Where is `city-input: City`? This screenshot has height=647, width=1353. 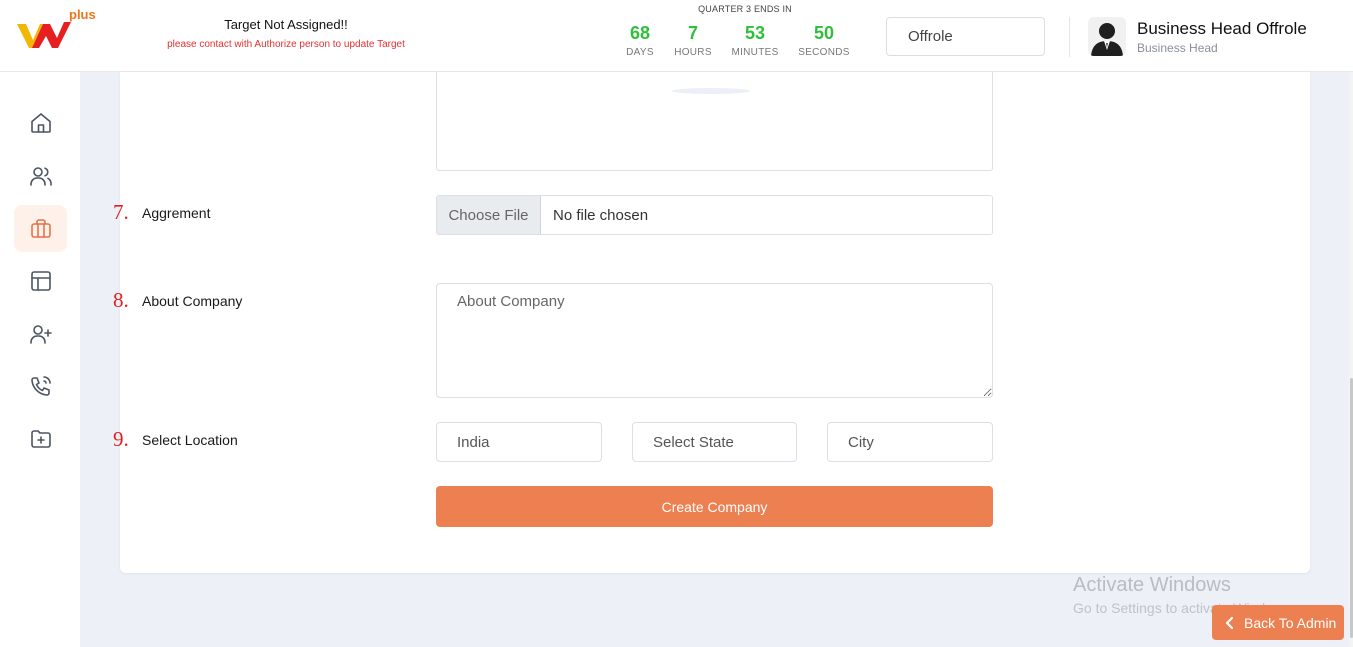 city-input: City is located at coordinates (910, 442).